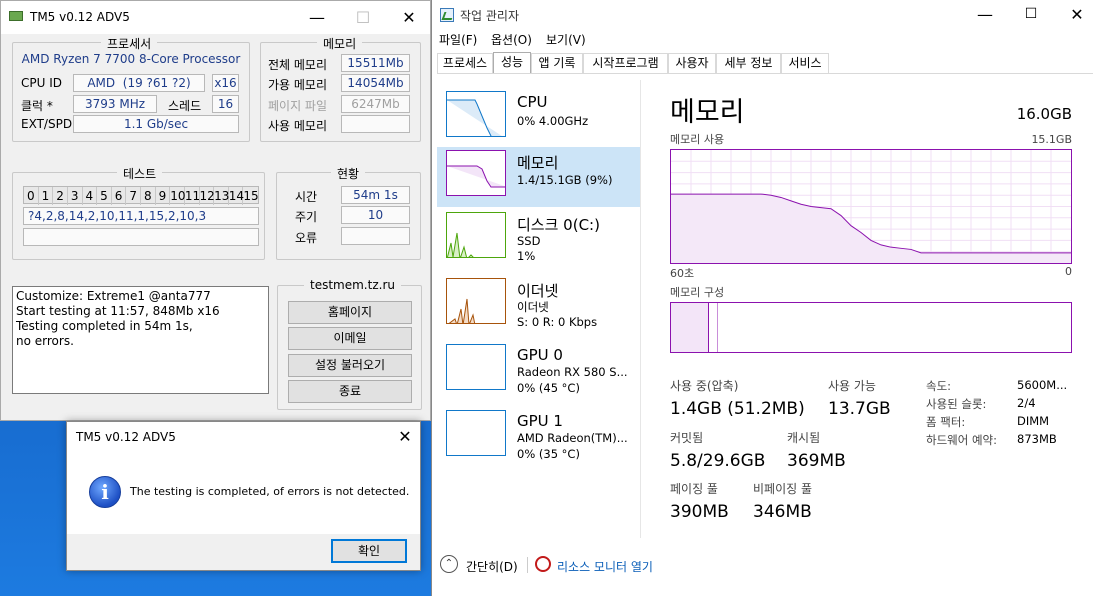 This screenshot has width=1097, height=596. Describe the element at coordinates (80, 17) in the screenshot. I see `tm5-title: TM5 v0.12 ADV5` at that location.